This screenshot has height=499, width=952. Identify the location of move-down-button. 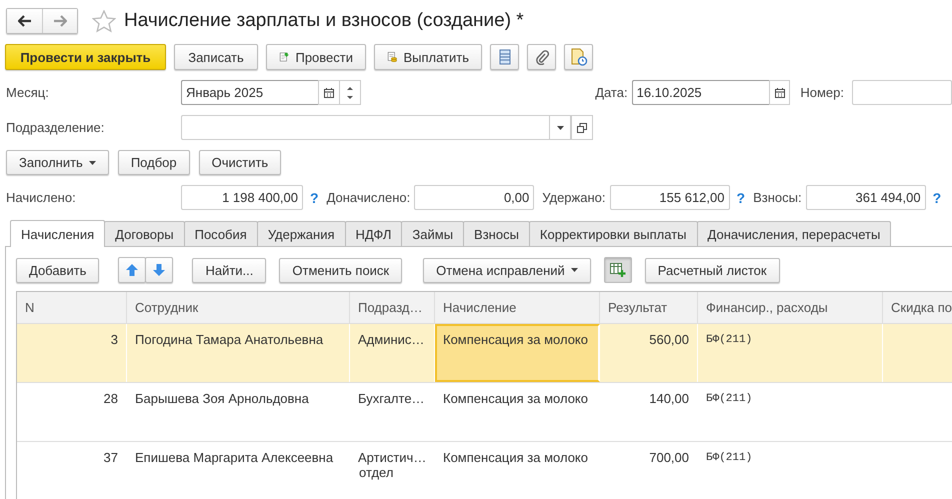
(159, 270).